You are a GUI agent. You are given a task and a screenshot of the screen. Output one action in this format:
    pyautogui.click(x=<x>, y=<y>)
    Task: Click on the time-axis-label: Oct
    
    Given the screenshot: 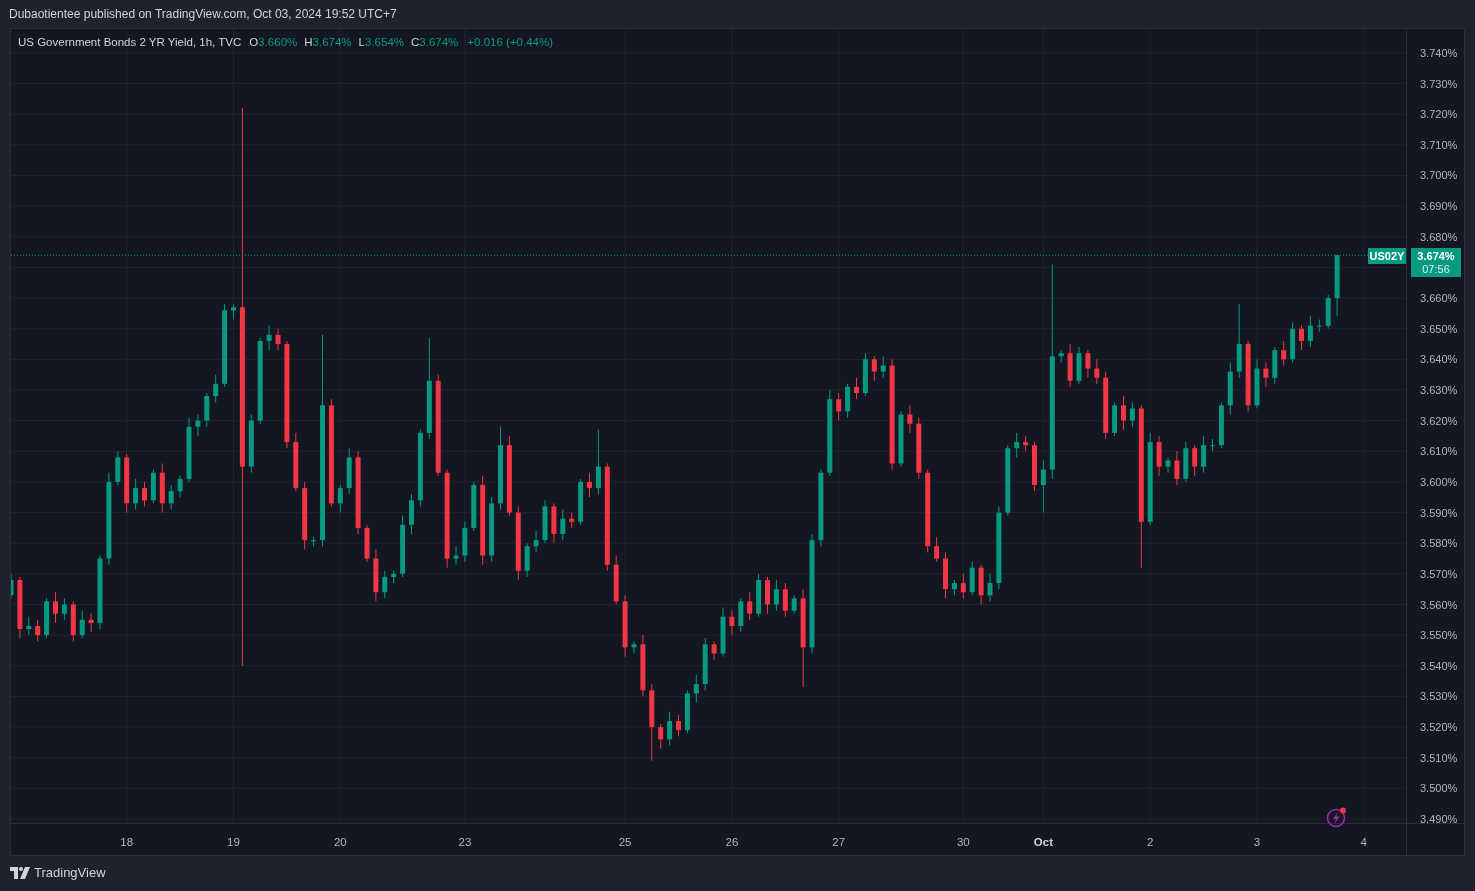 What is the action you would take?
    pyautogui.click(x=1043, y=842)
    